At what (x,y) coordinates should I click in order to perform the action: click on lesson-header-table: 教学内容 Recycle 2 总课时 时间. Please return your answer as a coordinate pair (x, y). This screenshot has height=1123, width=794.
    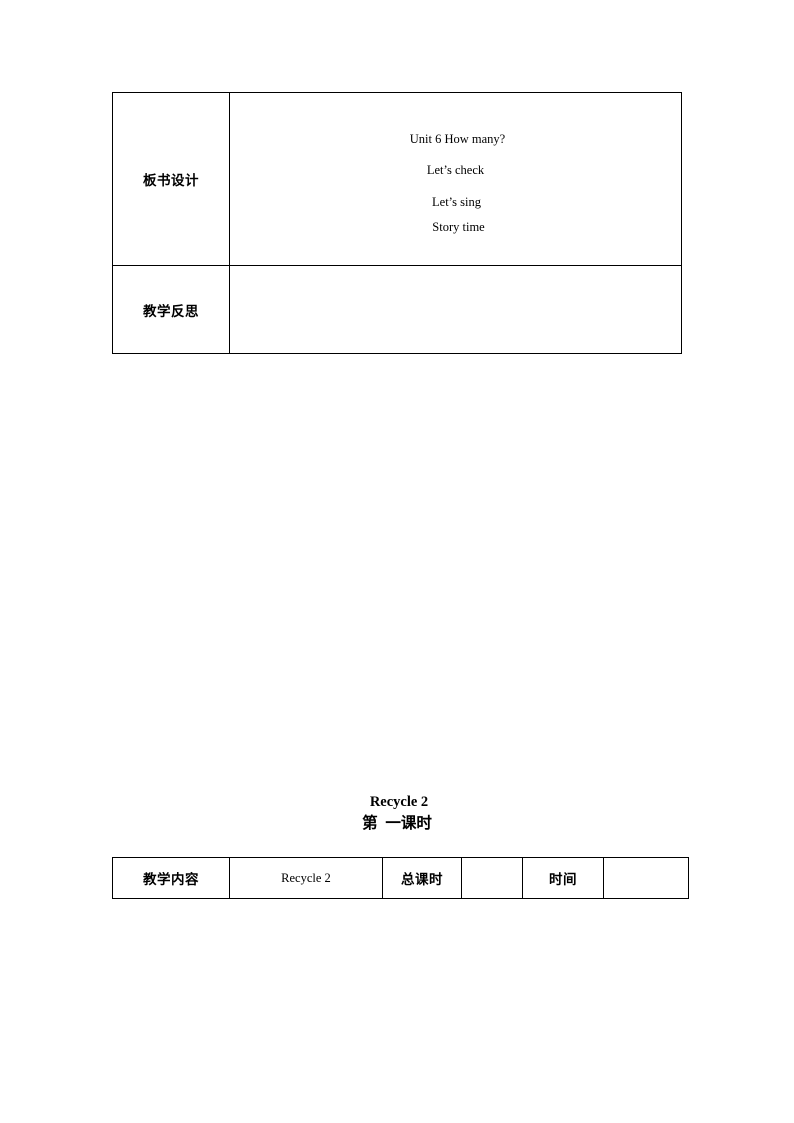
    Looking at the image, I should click on (400, 878).